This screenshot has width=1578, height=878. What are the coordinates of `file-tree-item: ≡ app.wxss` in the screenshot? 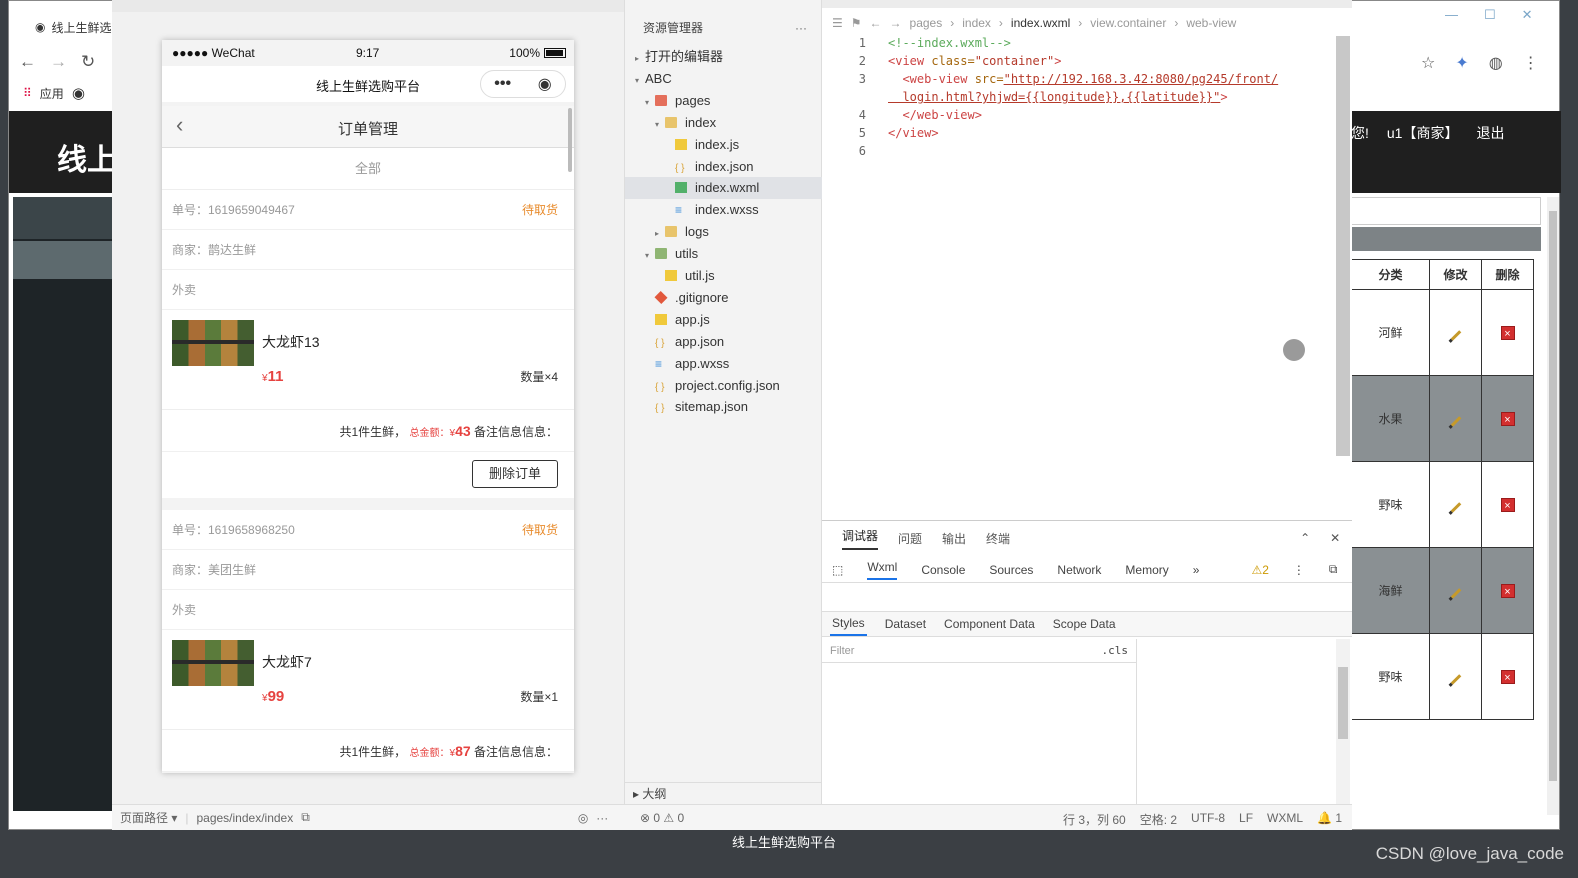 It's located at (724, 364).